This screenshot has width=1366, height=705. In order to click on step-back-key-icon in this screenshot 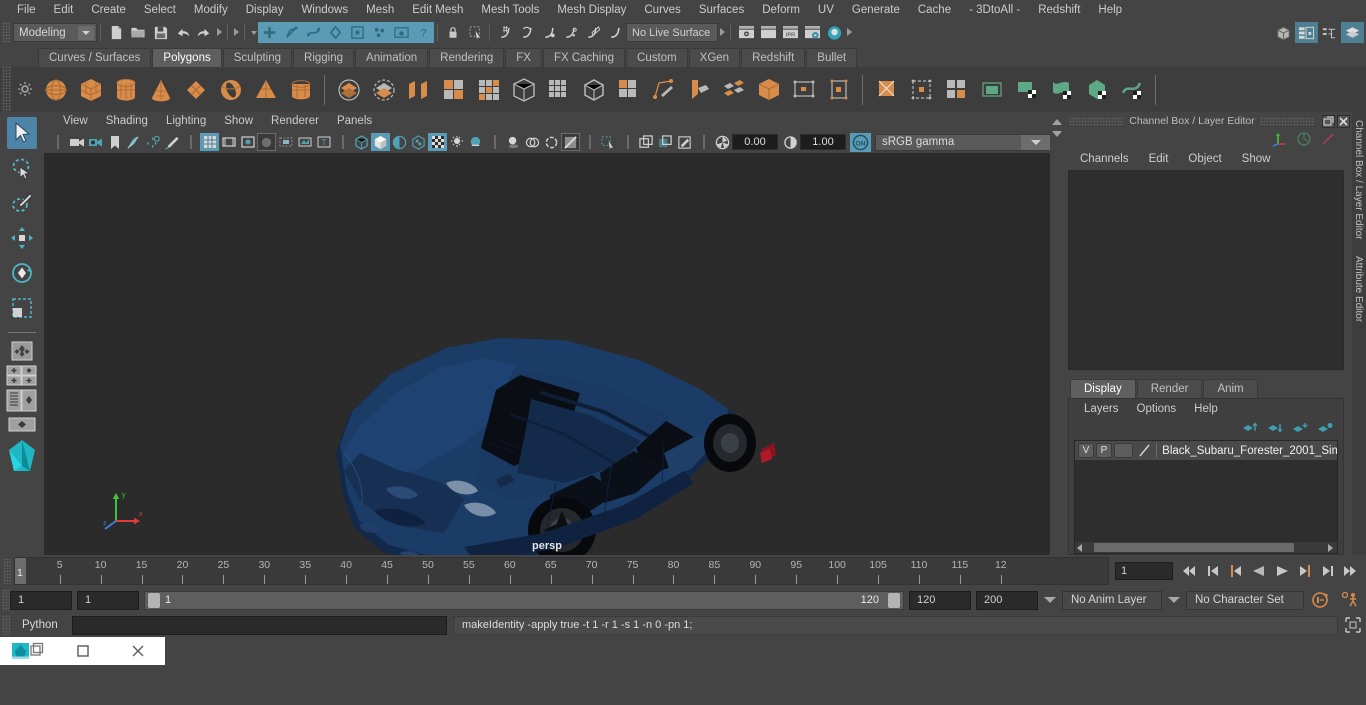, I will do `click(1236, 571)`.